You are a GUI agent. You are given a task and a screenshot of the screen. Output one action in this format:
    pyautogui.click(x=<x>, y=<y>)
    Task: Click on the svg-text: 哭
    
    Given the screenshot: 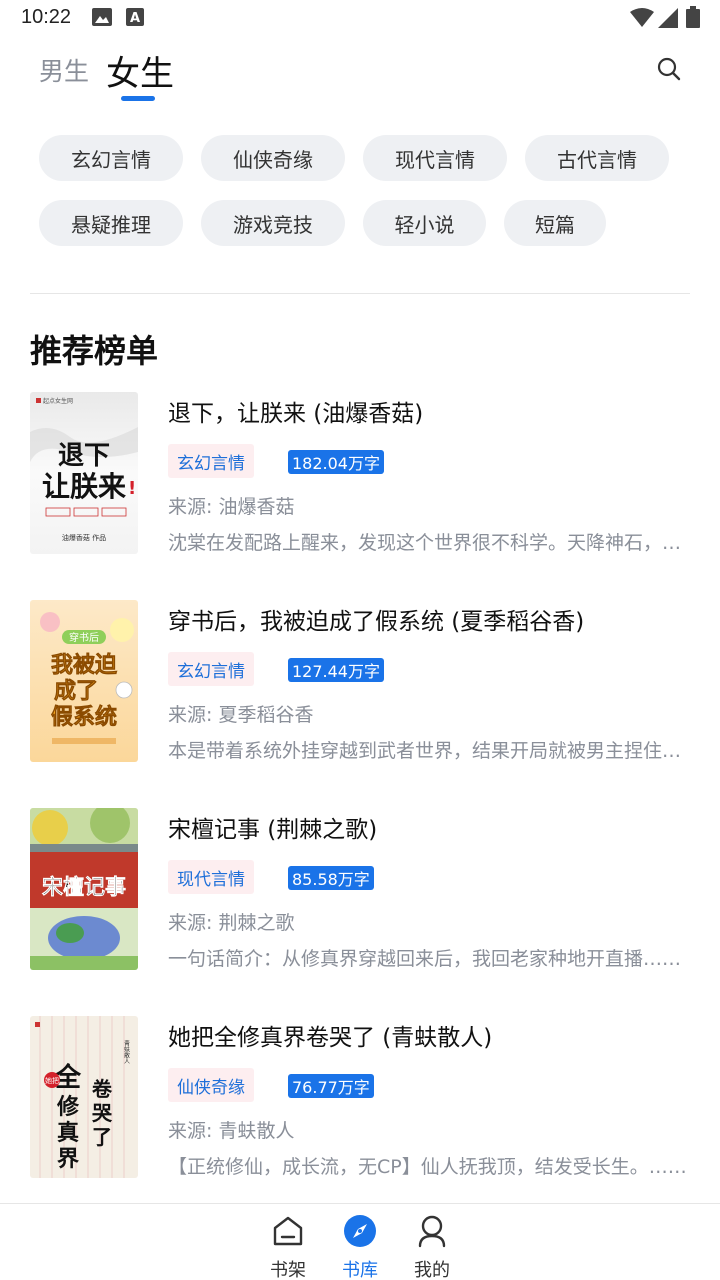 What is the action you would take?
    pyautogui.click(x=102, y=1113)
    